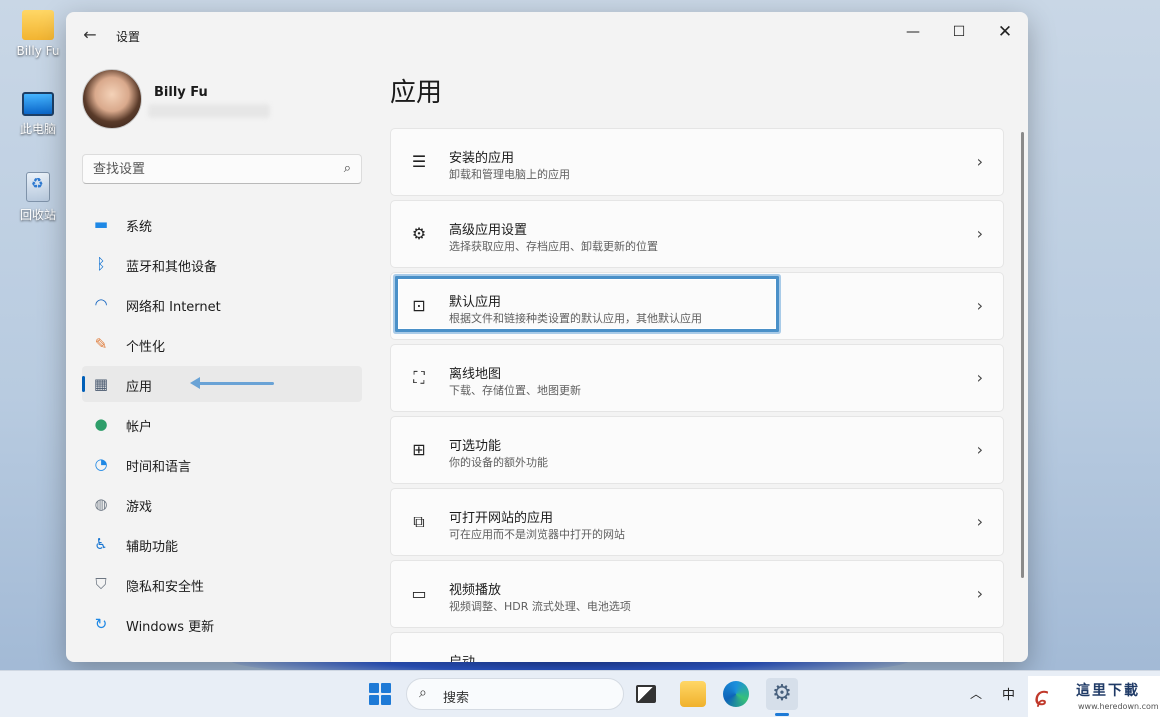 This screenshot has width=1160, height=717. What do you see at coordinates (515, 390) in the screenshot?
I see `card-description: 下载、存储位置、地图更新` at bounding box center [515, 390].